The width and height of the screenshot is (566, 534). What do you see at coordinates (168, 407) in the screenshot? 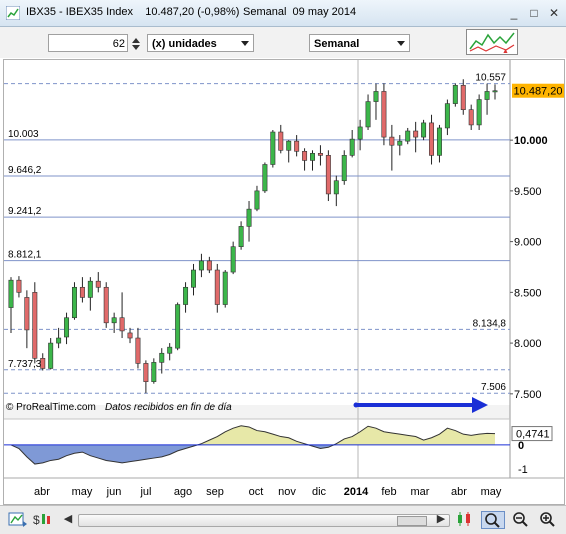
I see `data-note-text: Datos recibidos en fin de día` at bounding box center [168, 407].